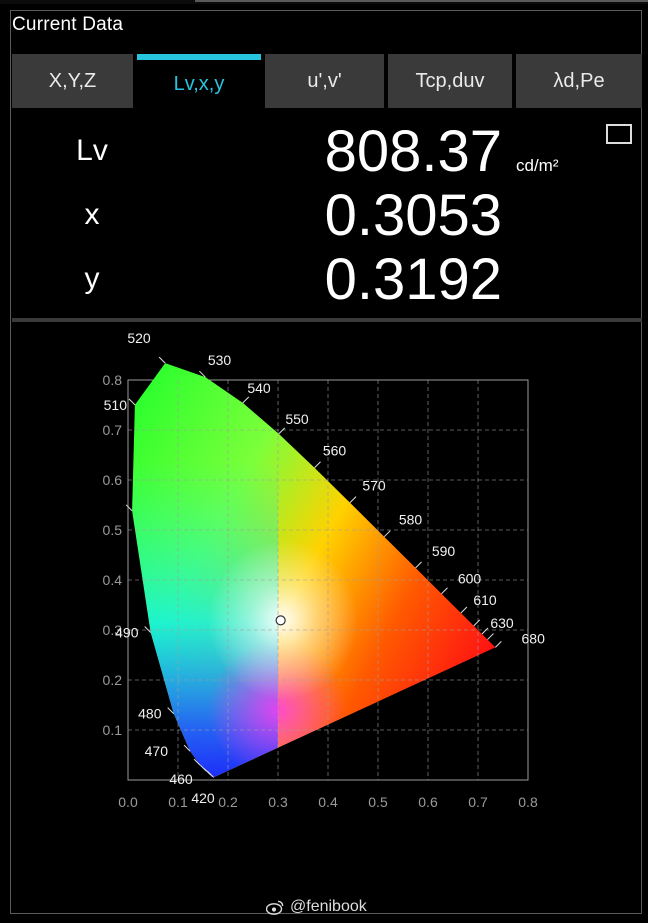  Describe the element at coordinates (68, 24) in the screenshot. I see `panel-title: Current Data` at that location.